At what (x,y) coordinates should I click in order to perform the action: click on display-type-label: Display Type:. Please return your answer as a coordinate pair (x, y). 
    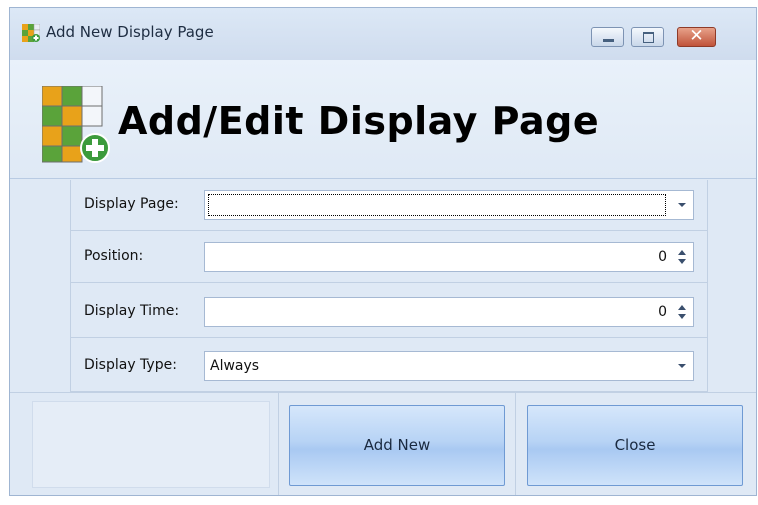
    Looking at the image, I should click on (130, 365).